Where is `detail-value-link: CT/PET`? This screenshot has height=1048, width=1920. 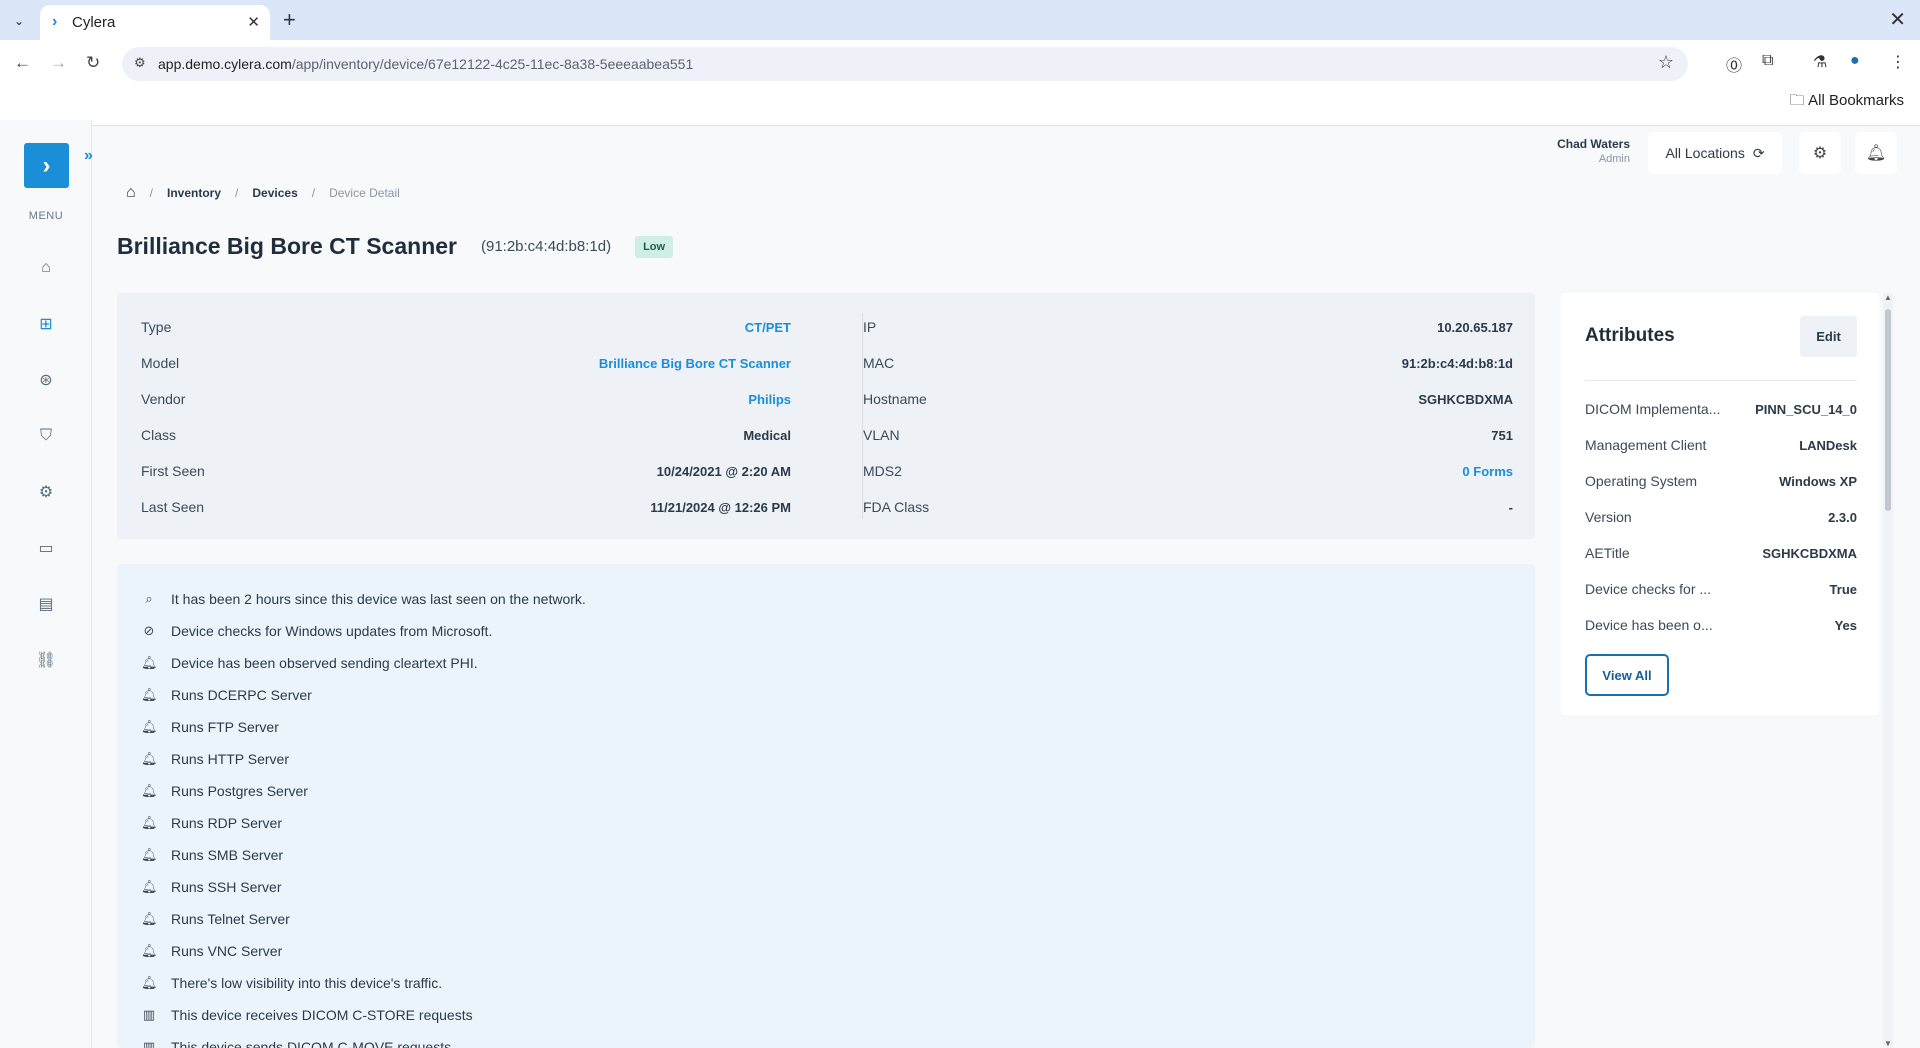
detail-value-link: CT/PET is located at coordinates (768, 327).